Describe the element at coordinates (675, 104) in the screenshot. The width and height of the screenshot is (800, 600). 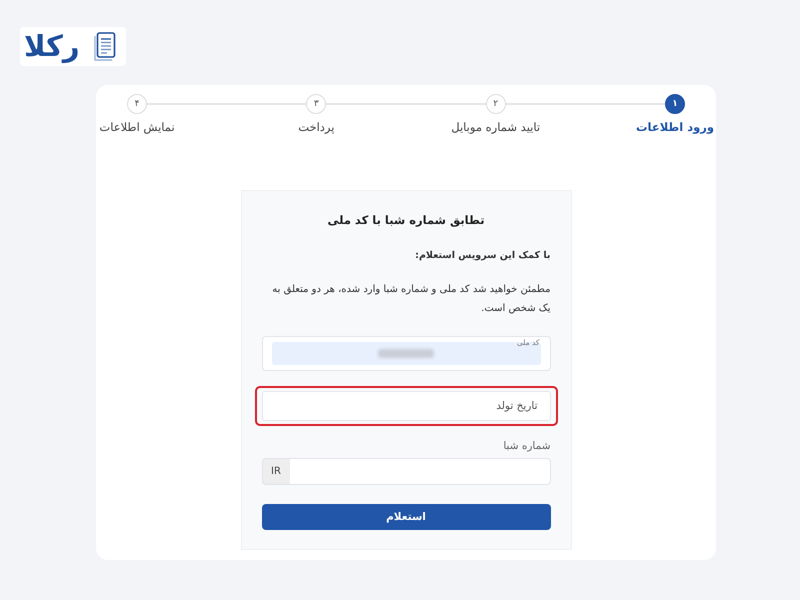
I see `step-number: ۱` at that location.